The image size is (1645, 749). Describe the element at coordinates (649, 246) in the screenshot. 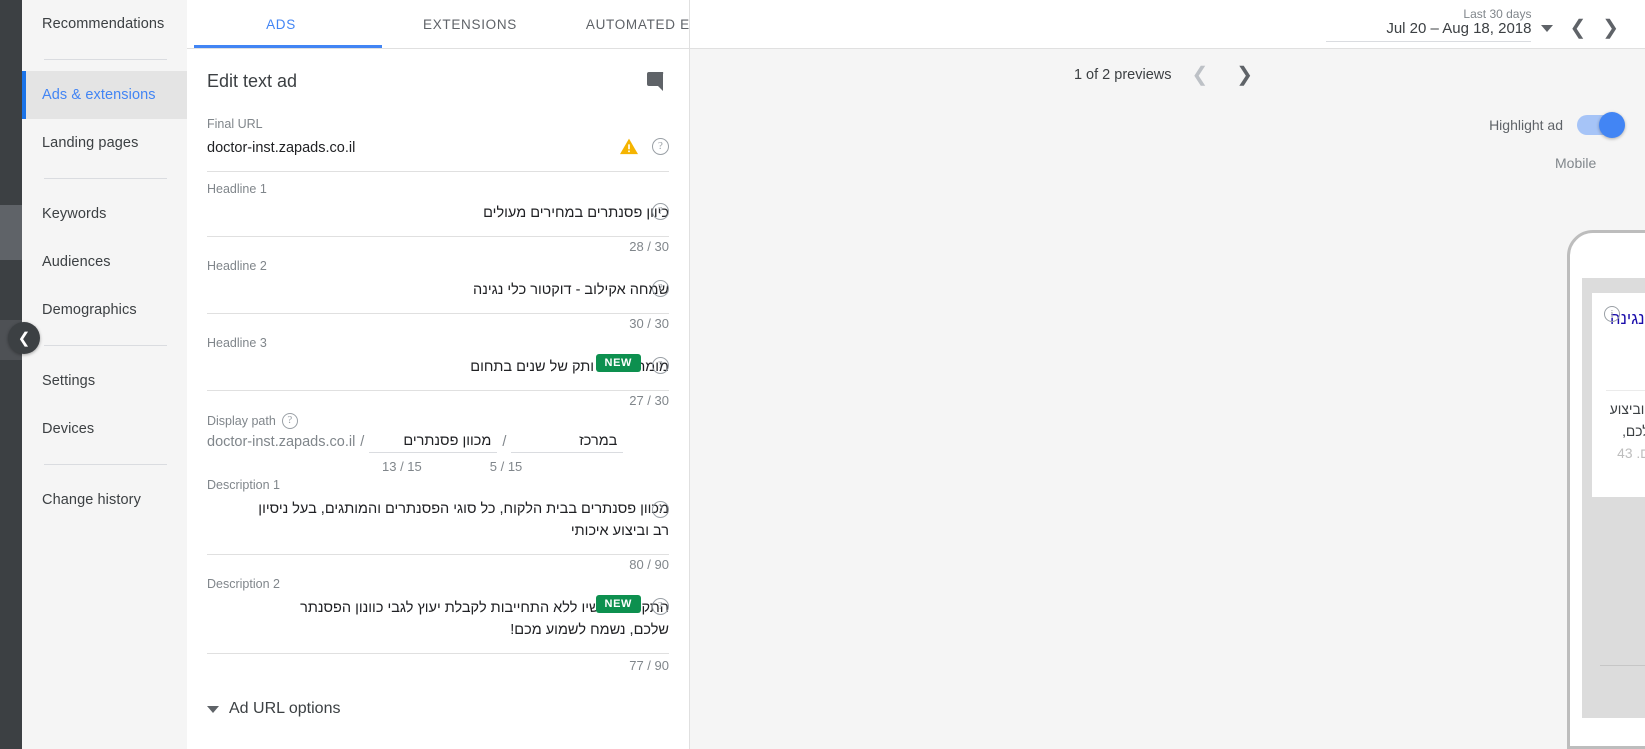

I see `headline-1-counter: 28 / 30` at that location.